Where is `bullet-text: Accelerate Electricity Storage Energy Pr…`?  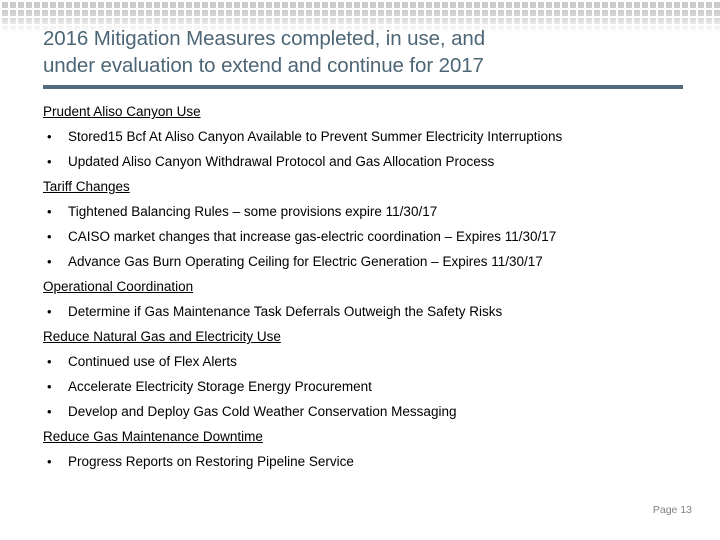 bullet-text: Accelerate Electricity Storage Energy Pr… is located at coordinates (220, 386).